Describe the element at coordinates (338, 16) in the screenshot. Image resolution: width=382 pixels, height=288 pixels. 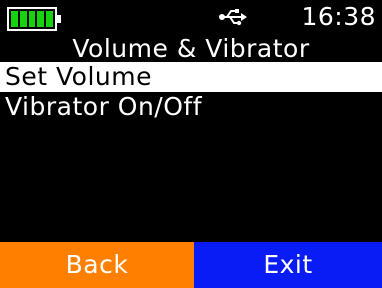
I see `clock: 16:38` at that location.